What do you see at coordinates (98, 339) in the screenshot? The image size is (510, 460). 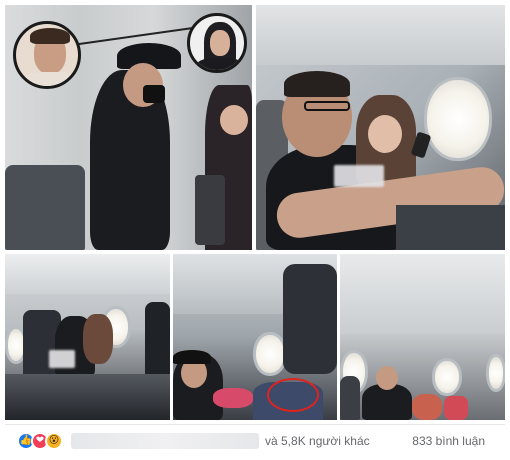 I see `woman` at bounding box center [98, 339].